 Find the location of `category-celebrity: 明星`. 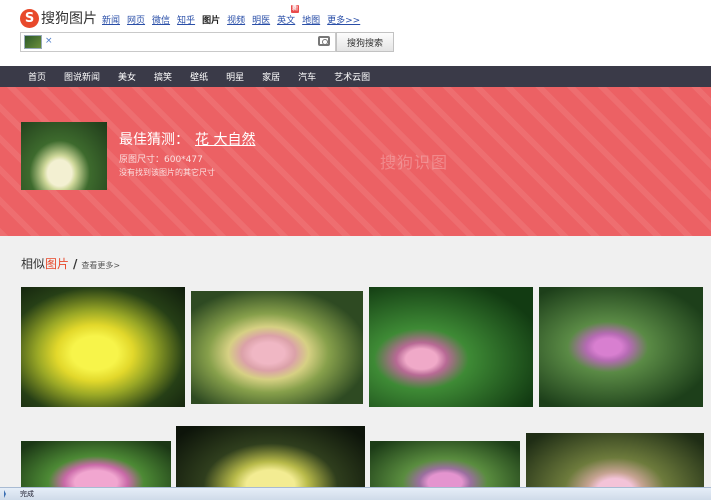

category-celebrity: 明星 is located at coordinates (235, 76).